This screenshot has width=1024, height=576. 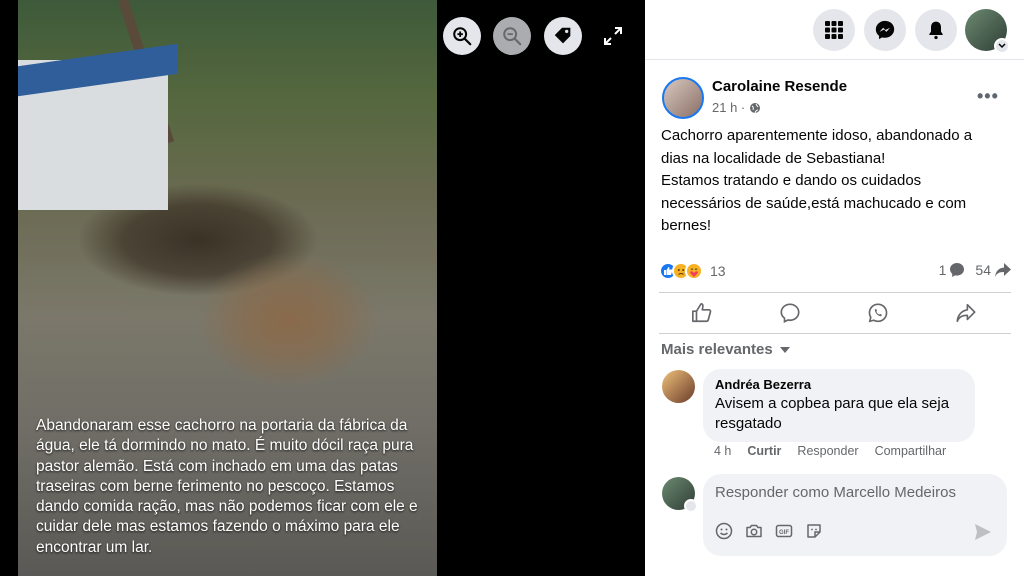 I want to click on reactions-summary: 13, so click(x=692, y=271).